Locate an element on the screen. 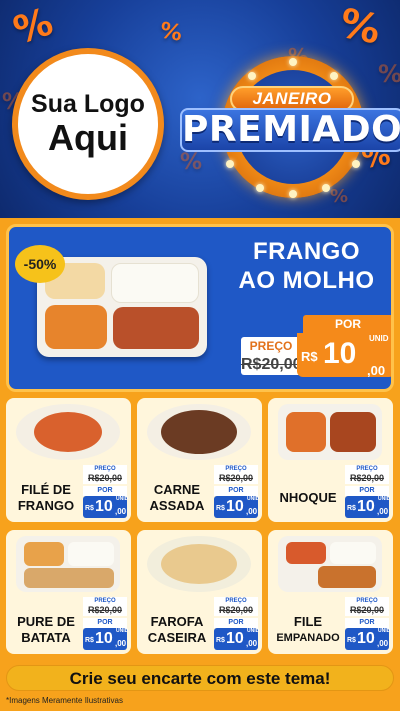  product-name-line2: CASEIRA is located at coordinates (177, 637).